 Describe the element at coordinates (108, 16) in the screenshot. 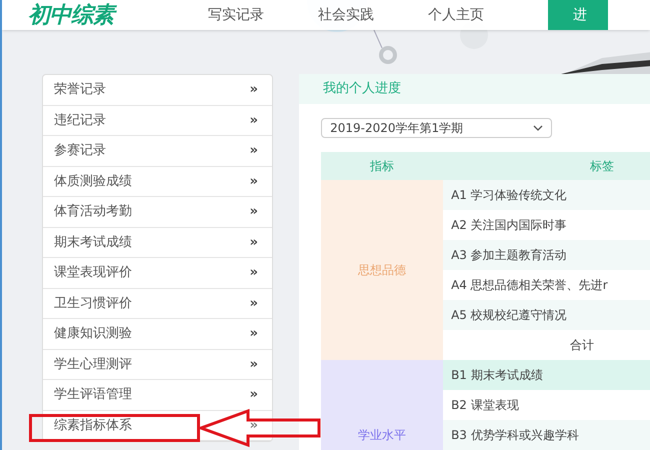

I see `logo: 初中综素` at that location.